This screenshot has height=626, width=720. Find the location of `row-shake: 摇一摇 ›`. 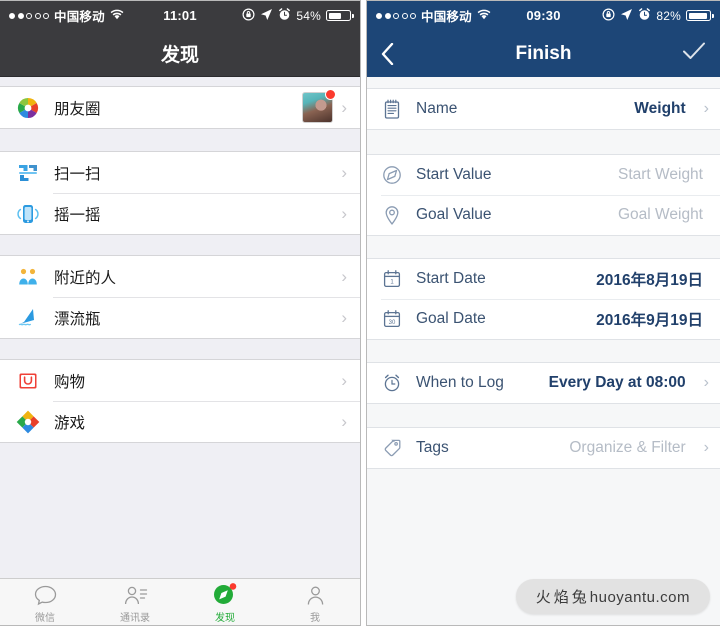

row-shake: 摇一摇 › is located at coordinates (180, 213).